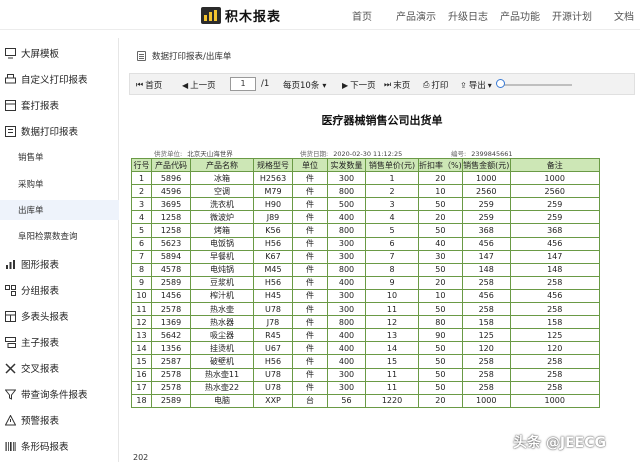 This screenshot has height=462, width=640. Describe the element at coordinates (222, 191) in the screenshot. I see `table-cell: 空调` at that location.